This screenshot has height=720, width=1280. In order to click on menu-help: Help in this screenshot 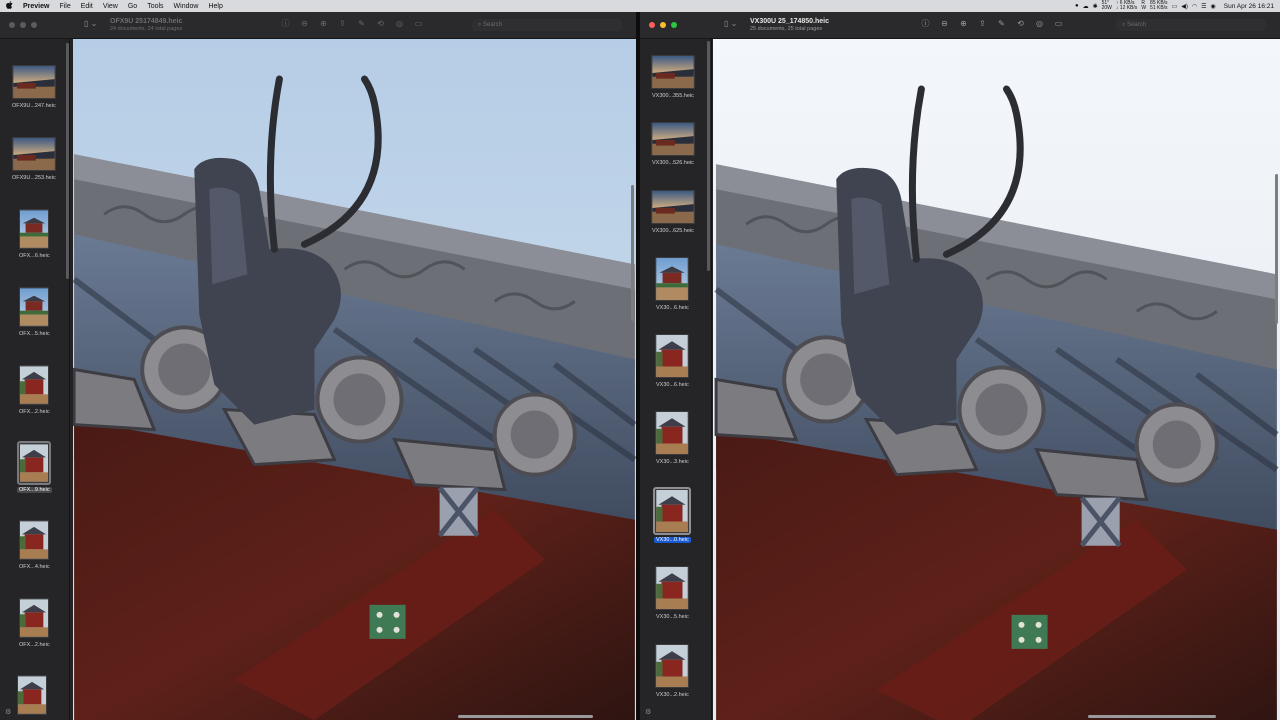, I will do `click(215, 6)`.